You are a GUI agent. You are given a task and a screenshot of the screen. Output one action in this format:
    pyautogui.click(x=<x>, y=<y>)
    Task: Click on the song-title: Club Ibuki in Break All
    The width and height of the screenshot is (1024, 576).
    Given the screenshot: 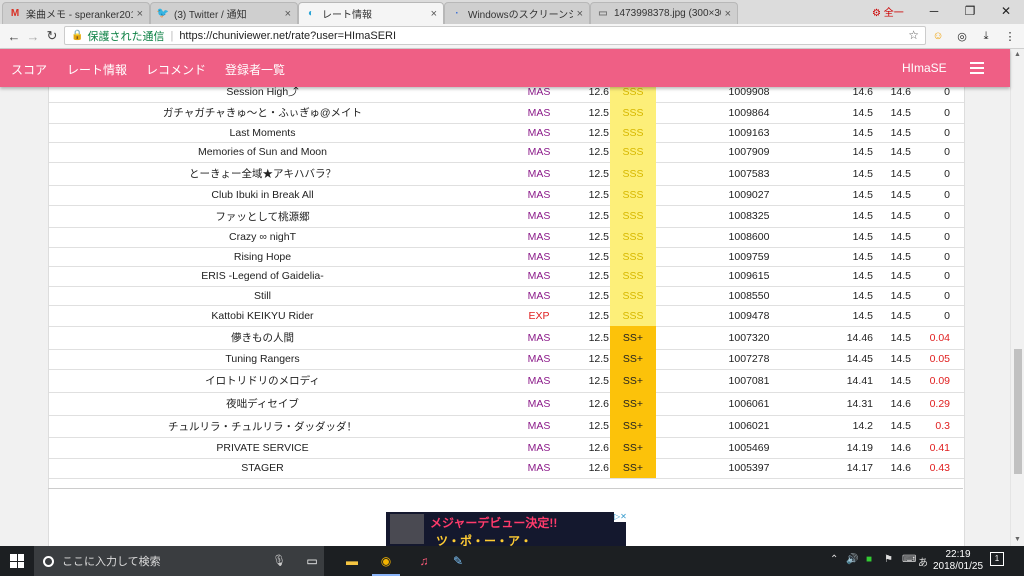 What is the action you would take?
    pyautogui.click(x=262, y=195)
    